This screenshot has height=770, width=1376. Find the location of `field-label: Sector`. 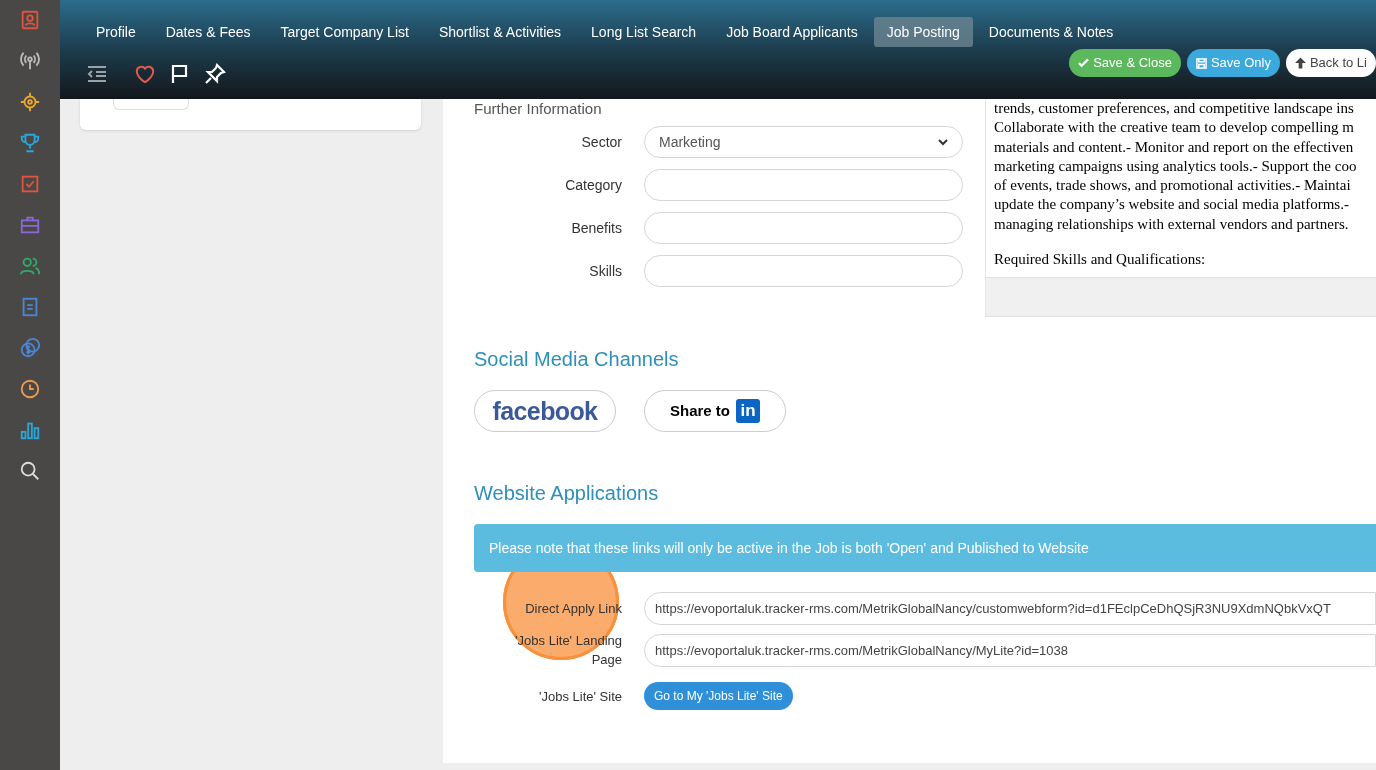

field-label: Sector is located at coordinates (601, 142).